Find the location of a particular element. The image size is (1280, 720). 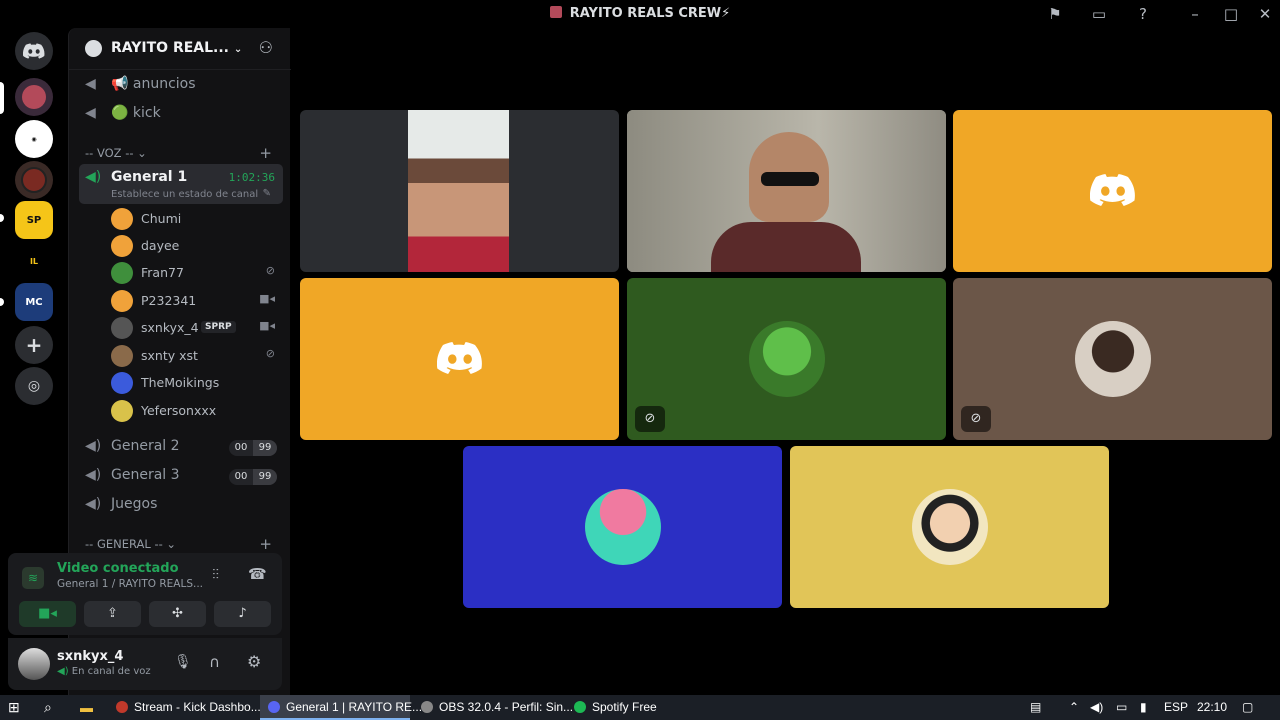

taskbar-item-spotify: Spotify Free is located at coordinates (618, 707).